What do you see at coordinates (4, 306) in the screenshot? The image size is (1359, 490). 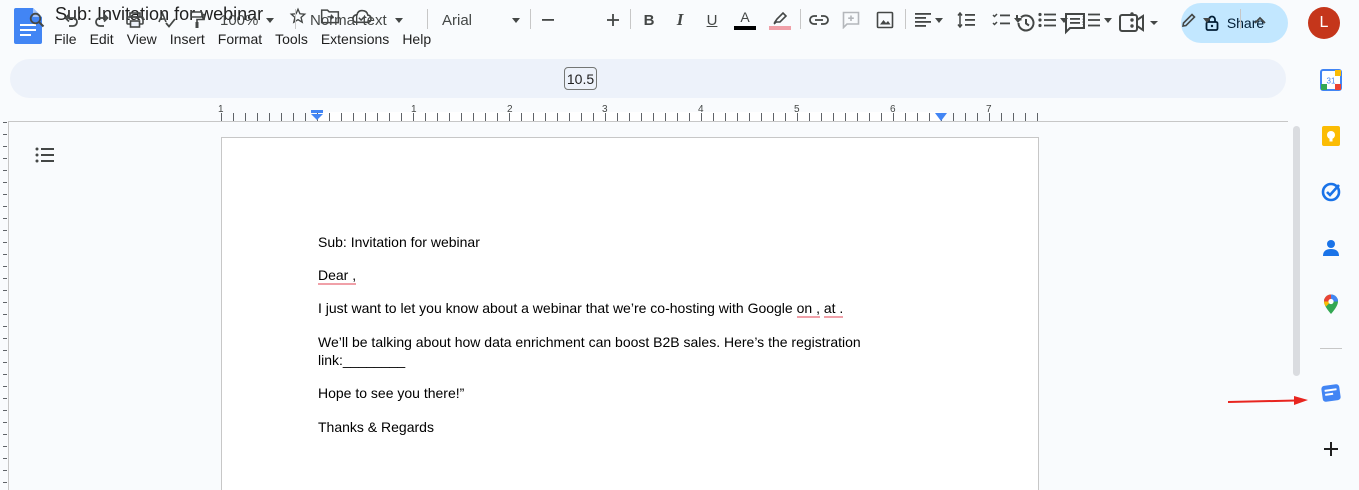 I see `vertical-ruler` at bounding box center [4, 306].